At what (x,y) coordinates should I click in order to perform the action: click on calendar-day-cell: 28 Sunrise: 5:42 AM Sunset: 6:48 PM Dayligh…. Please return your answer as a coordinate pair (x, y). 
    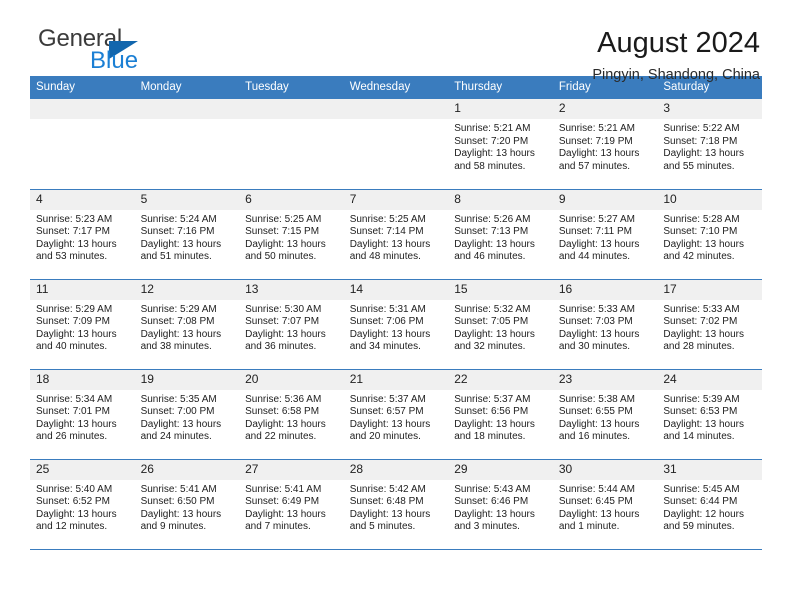
    Looking at the image, I should click on (396, 504).